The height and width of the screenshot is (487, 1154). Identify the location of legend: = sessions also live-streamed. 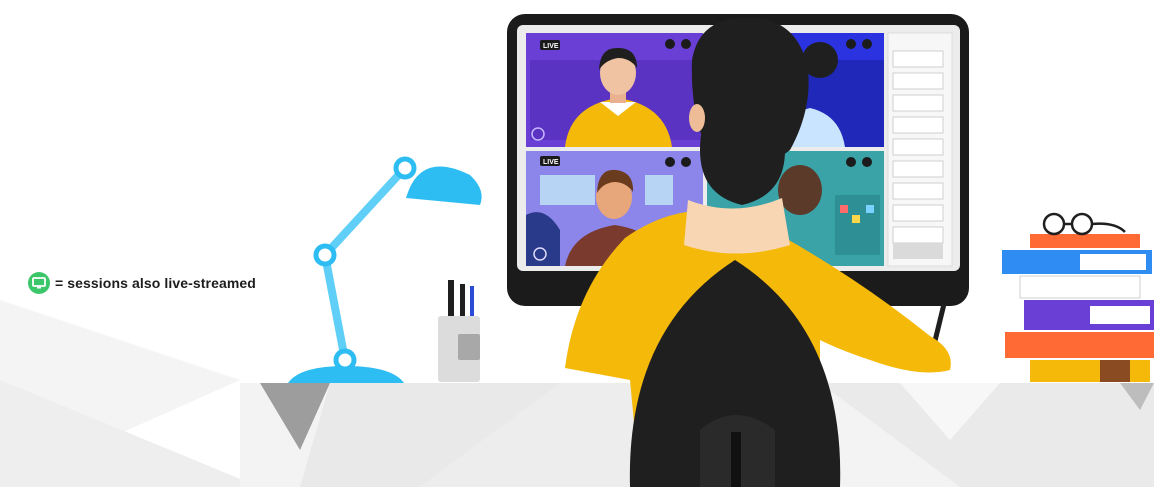
(142, 283).